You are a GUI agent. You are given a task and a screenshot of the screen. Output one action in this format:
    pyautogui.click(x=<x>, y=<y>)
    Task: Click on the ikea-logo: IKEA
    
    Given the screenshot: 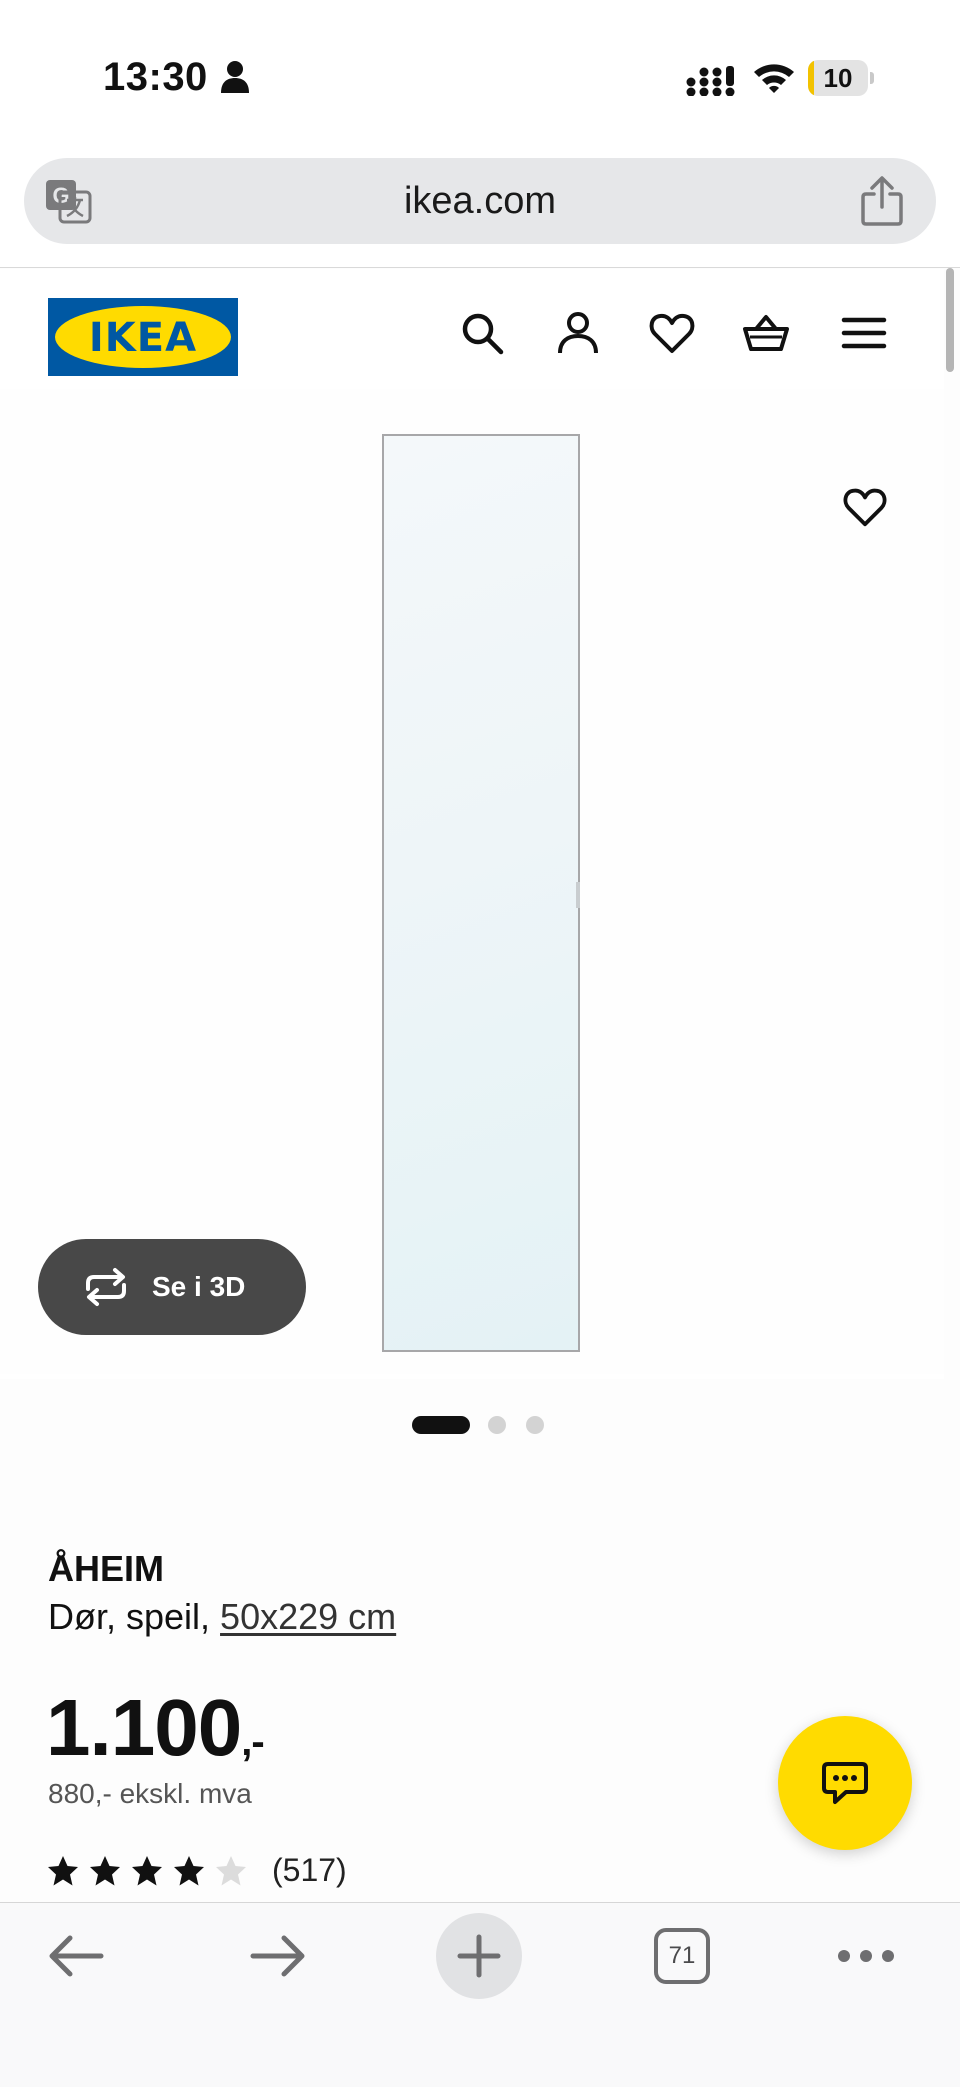 What is the action you would take?
    pyautogui.click(x=143, y=337)
    